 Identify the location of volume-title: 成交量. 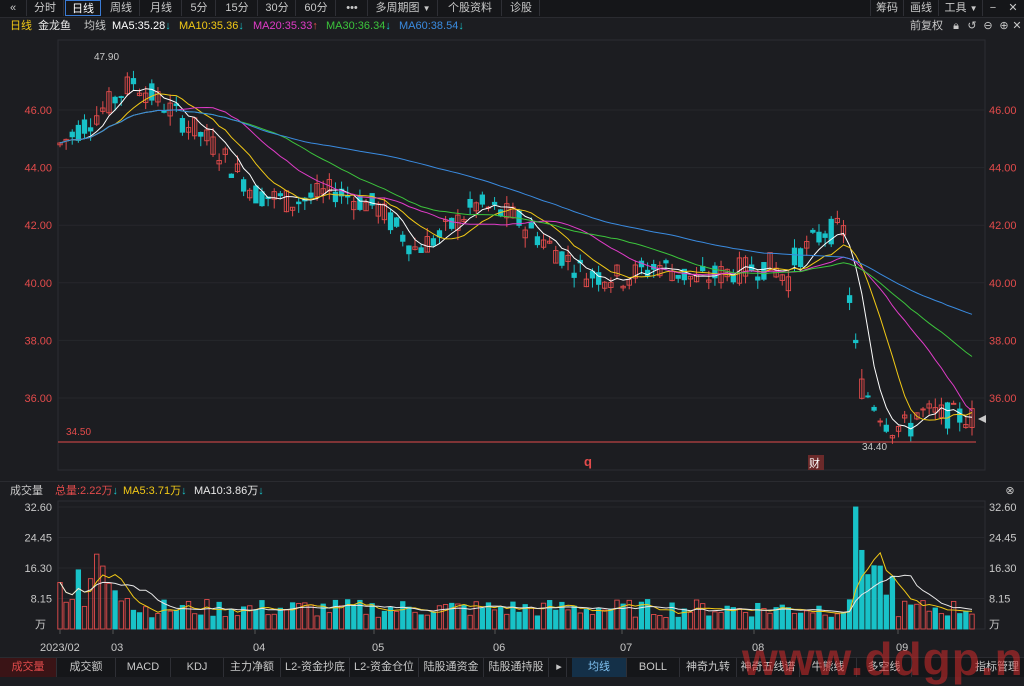
(26, 491).